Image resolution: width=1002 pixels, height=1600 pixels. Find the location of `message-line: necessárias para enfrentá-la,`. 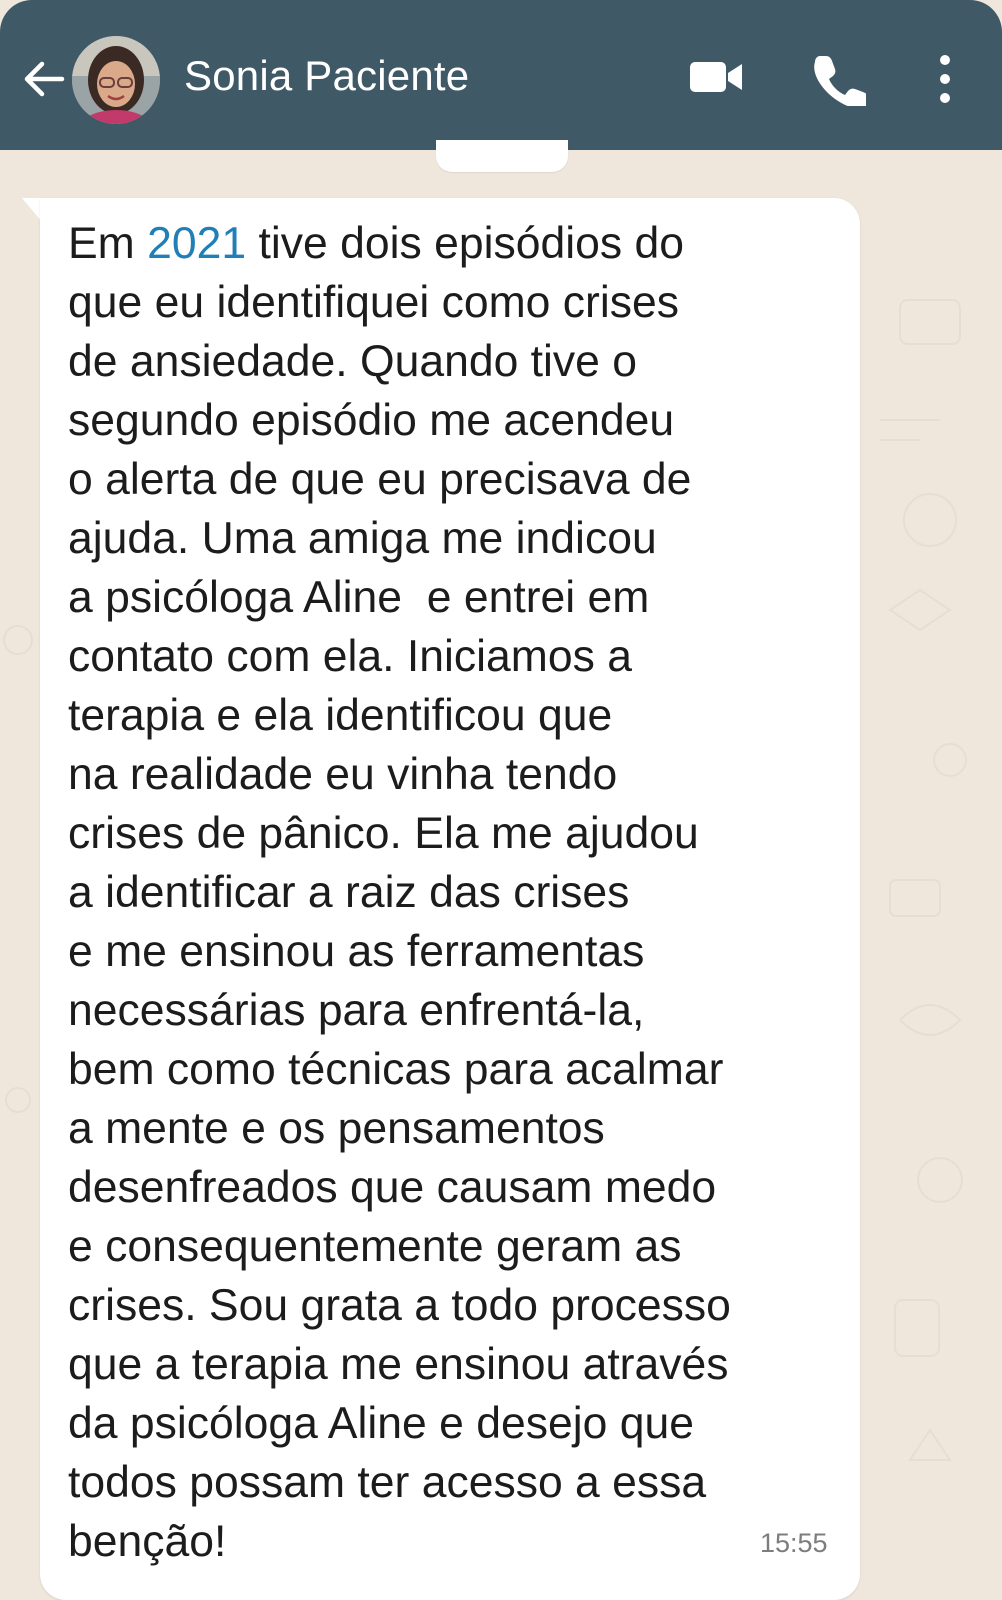

message-line: necessárias para enfrentá-la, is located at coordinates (356, 1010).